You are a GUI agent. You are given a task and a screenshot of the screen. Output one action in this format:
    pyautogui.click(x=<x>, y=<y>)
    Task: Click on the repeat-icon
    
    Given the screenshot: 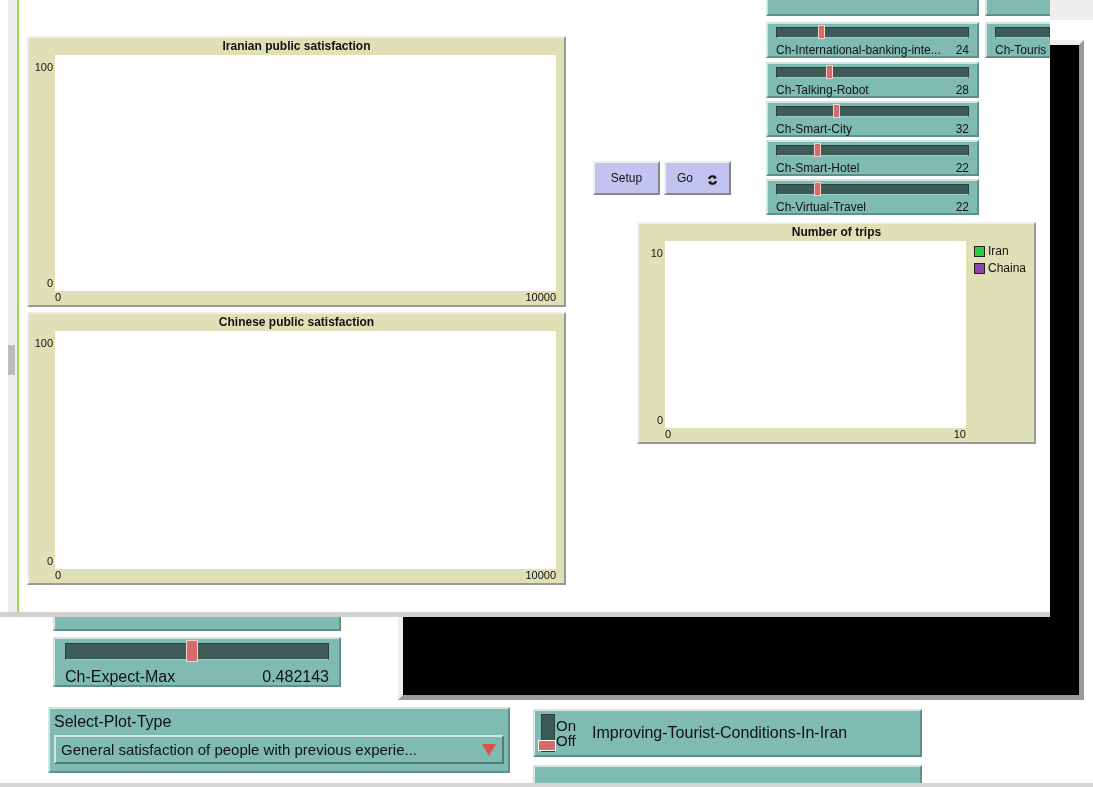 What is the action you would take?
    pyautogui.click(x=712, y=179)
    